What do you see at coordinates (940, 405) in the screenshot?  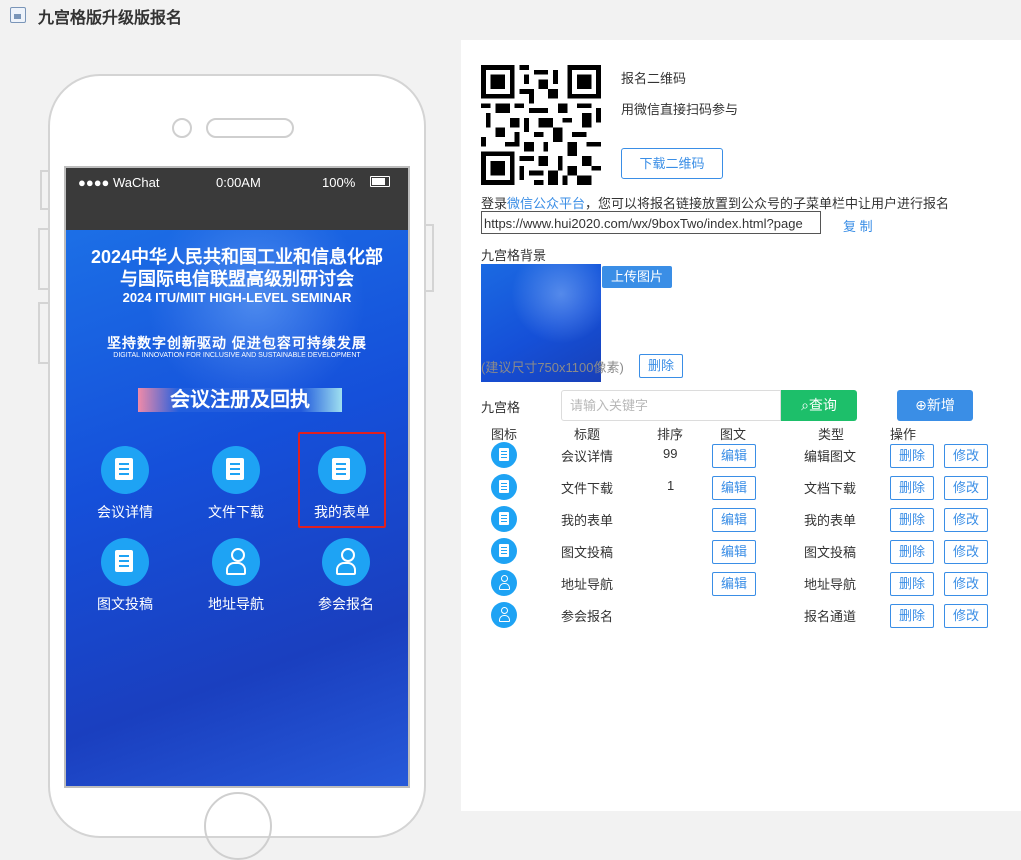 I see `add-label: 新增` at bounding box center [940, 405].